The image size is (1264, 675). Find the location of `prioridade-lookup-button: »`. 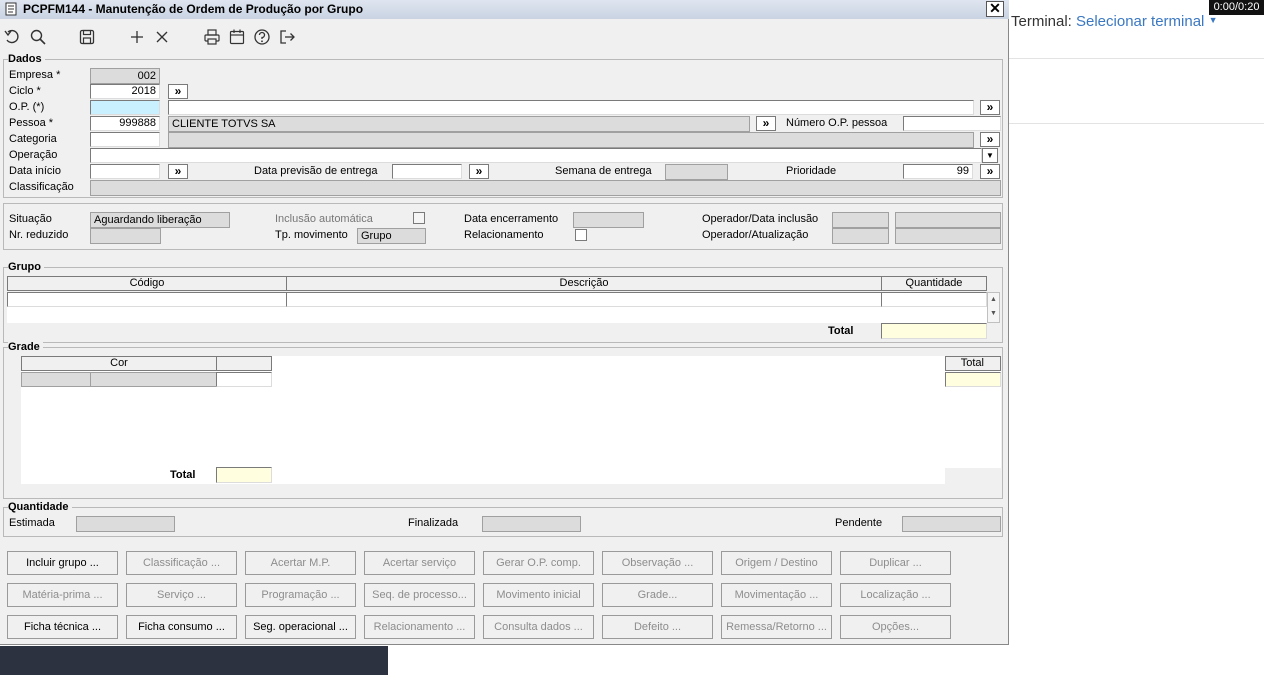

prioridade-lookup-button: » is located at coordinates (990, 171).